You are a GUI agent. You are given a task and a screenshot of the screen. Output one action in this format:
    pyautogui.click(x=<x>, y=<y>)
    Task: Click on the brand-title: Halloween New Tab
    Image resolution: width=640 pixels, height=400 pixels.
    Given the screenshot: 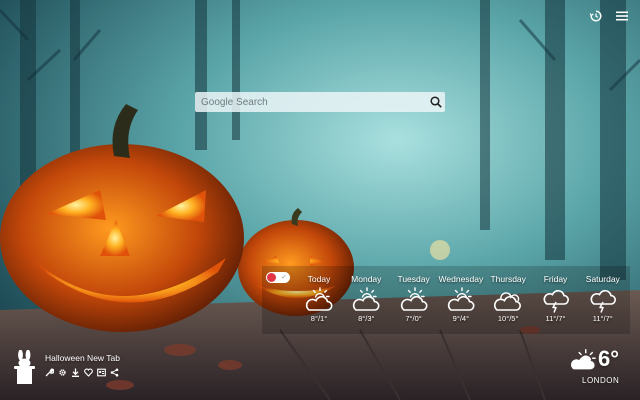 What is the action you would take?
    pyautogui.click(x=82, y=358)
    